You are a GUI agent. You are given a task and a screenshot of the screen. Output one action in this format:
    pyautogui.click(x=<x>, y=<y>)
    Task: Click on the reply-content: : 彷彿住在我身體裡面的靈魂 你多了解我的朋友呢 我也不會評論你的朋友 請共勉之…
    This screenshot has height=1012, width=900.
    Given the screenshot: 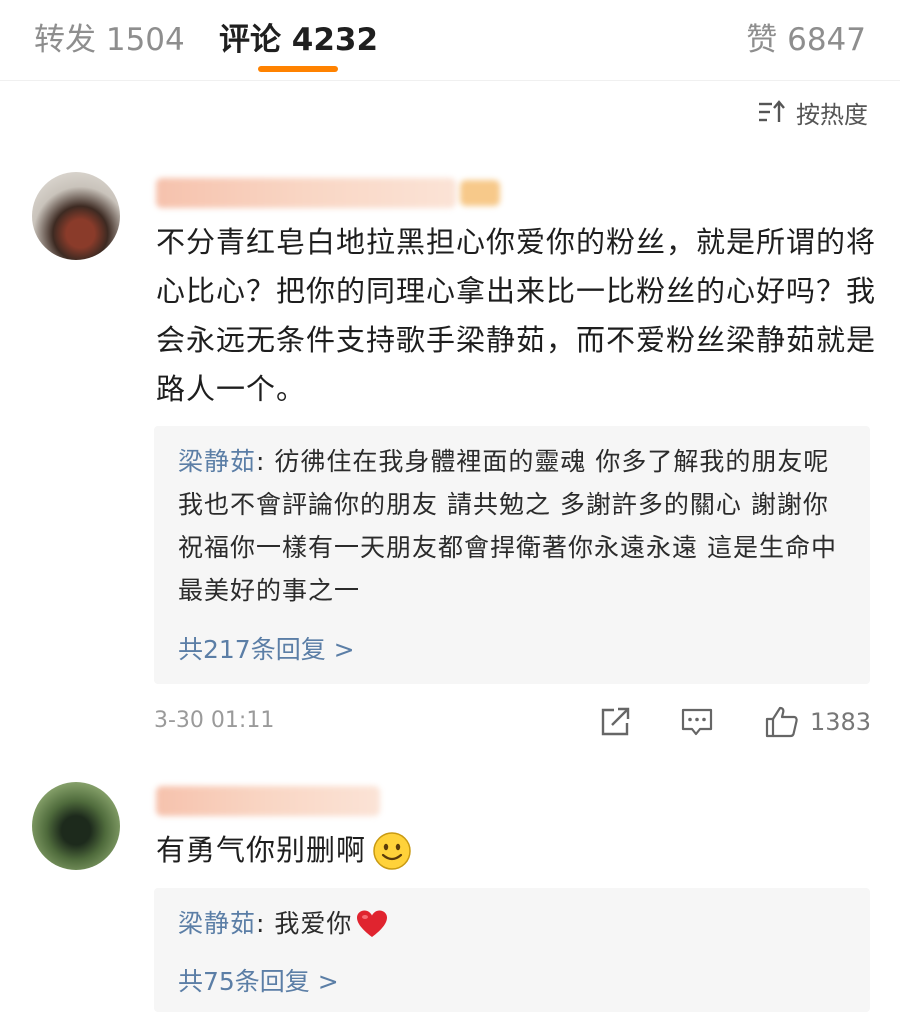 What is the action you would take?
    pyautogui.click(x=507, y=526)
    